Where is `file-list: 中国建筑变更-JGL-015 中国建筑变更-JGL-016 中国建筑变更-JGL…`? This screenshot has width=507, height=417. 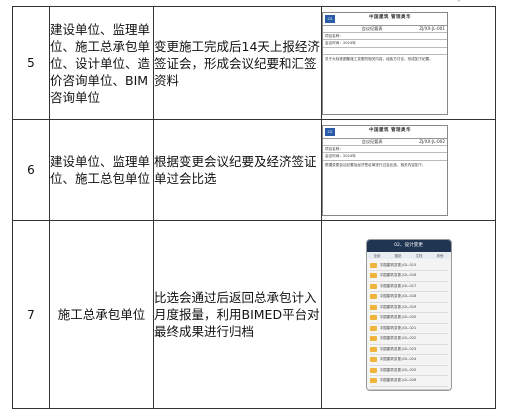
file-list: 中国建筑变更-JGL-015 中国建筑变更-JGL-016 中国建筑变更-JGL… is located at coordinates (409, 324).